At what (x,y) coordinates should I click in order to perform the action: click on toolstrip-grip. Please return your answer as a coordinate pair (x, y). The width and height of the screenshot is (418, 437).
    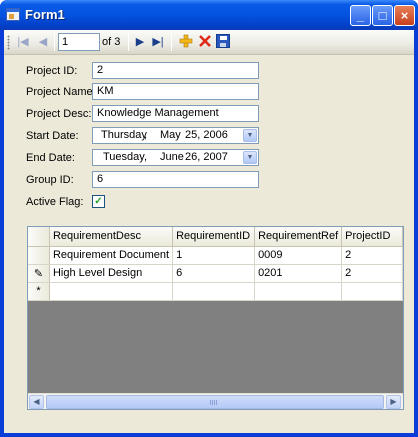
    Looking at the image, I should click on (8, 42).